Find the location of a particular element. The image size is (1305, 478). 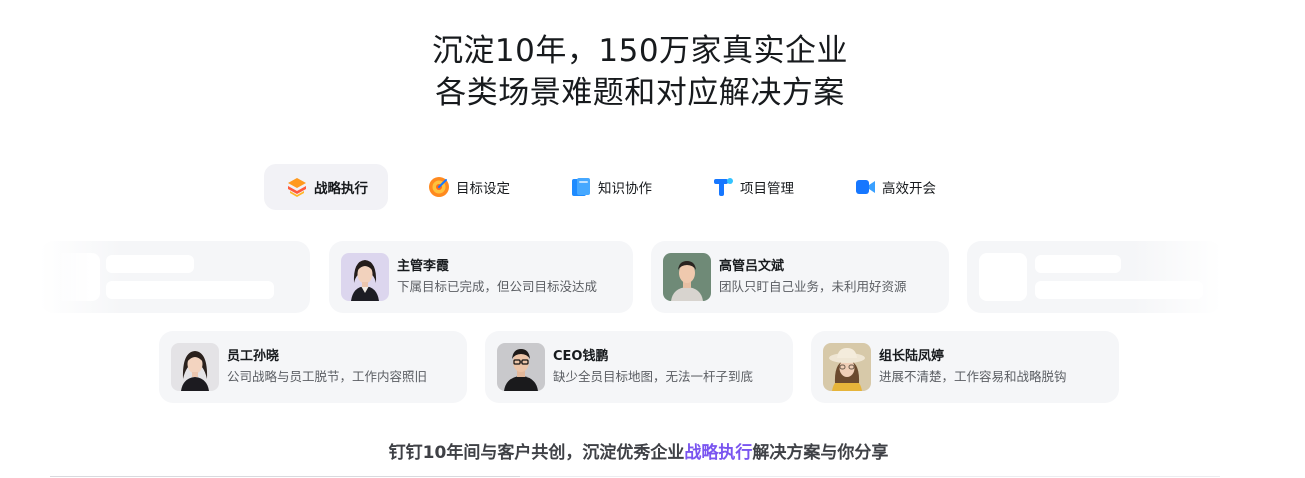

card-name: CEO钱鹏 is located at coordinates (581, 356).